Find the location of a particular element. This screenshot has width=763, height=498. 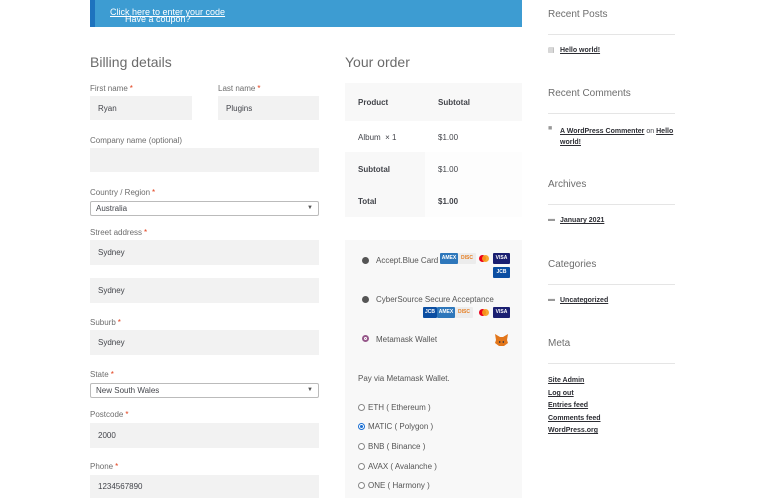

network-option-eth: ETH ( Ethereum ) is located at coordinates (394, 407).